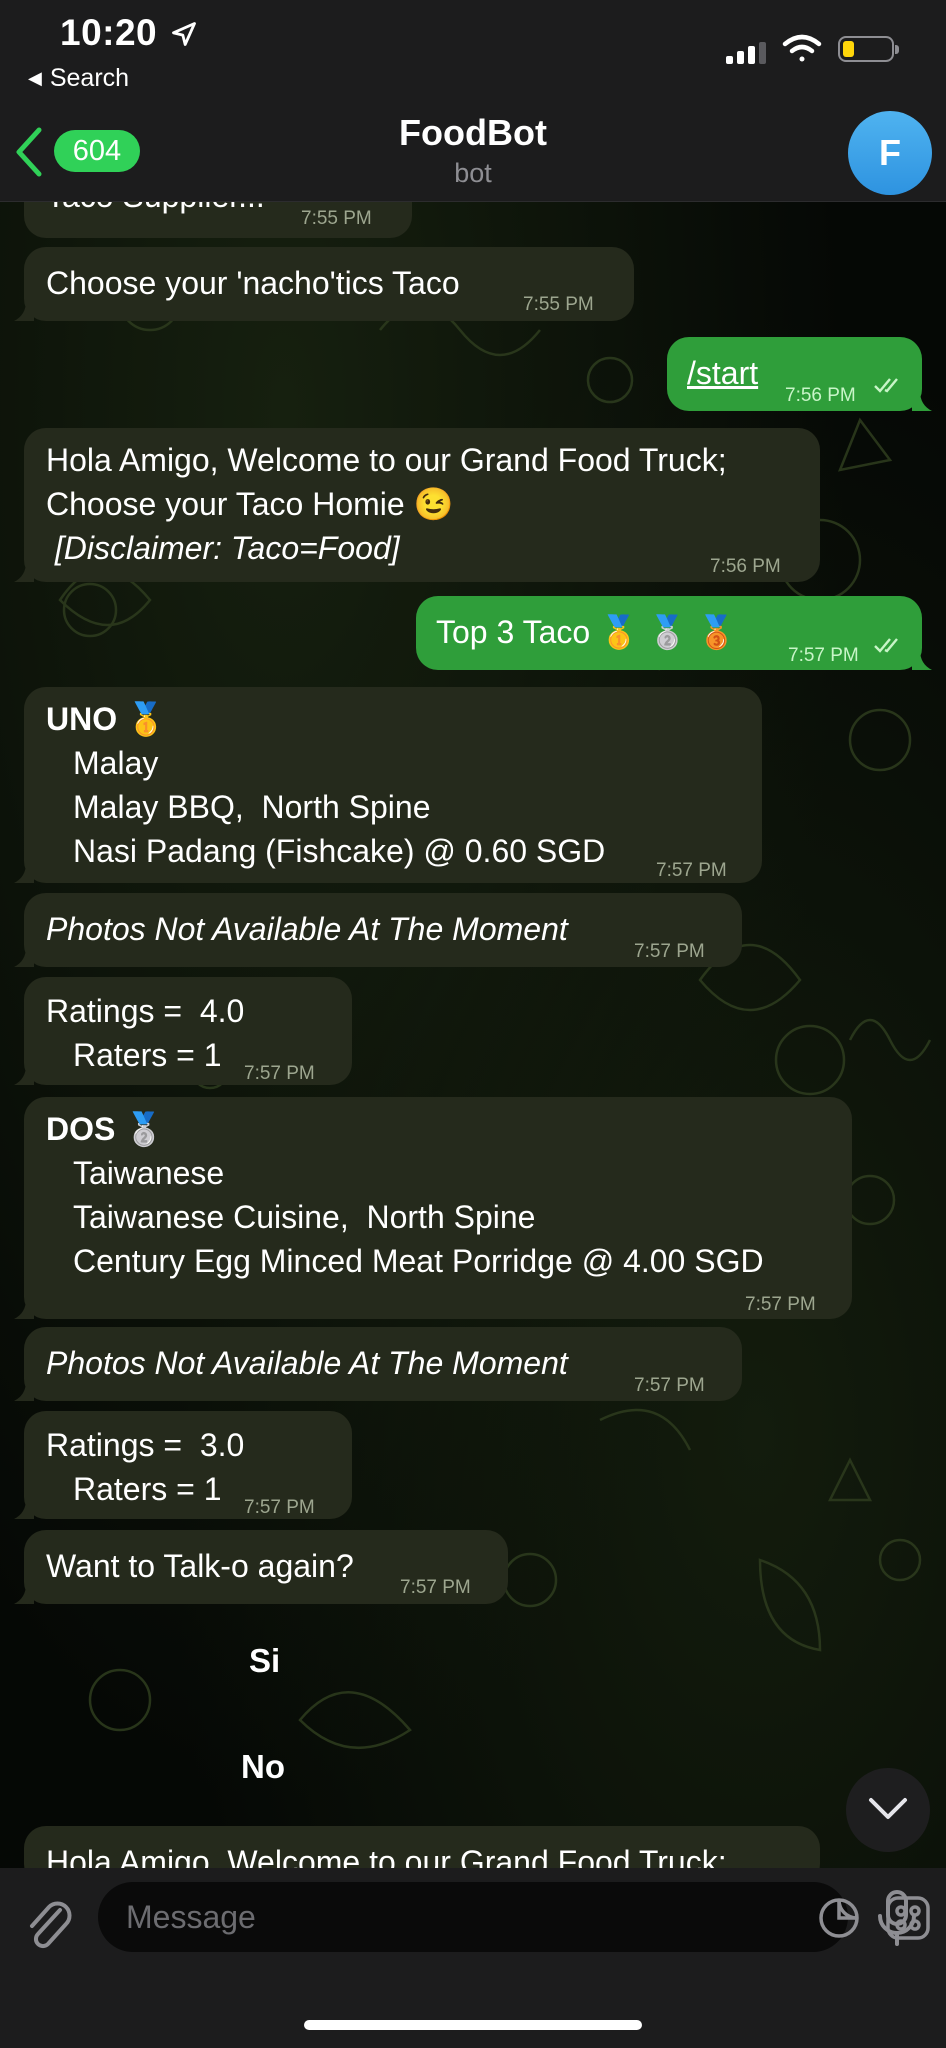 This screenshot has width=946, height=2048. What do you see at coordinates (191, 1917) in the screenshot?
I see `message-placeholder: Message` at bounding box center [191, 1917].